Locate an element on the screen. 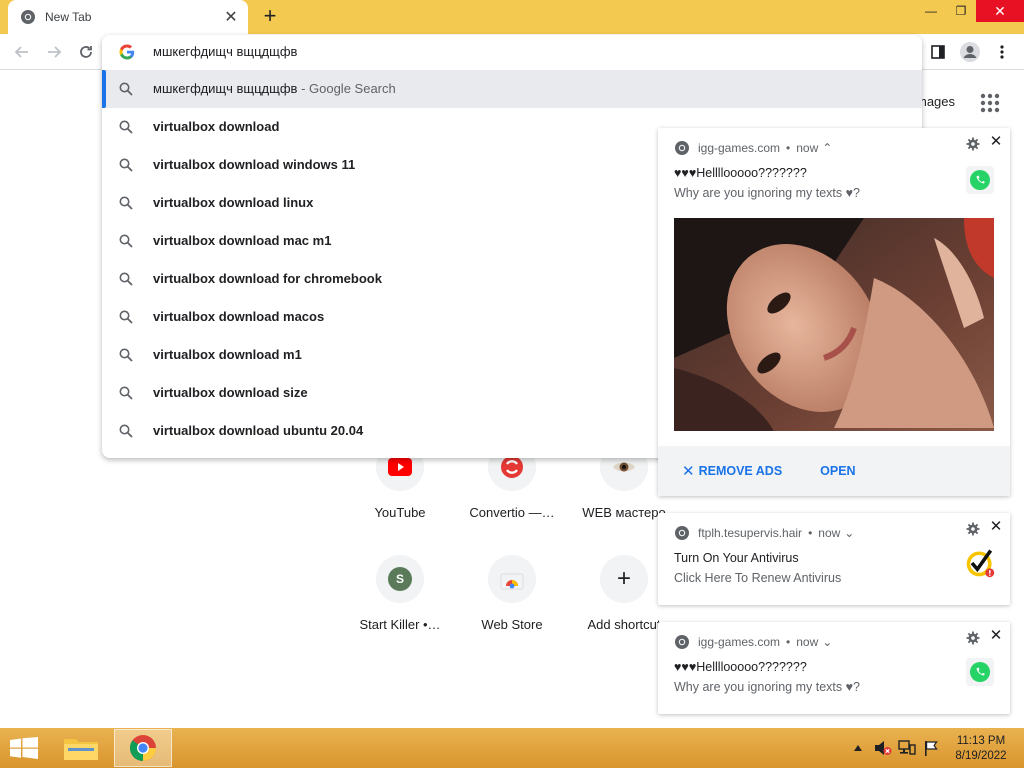 The width and height of the screenshot is (1024, 768). suggestion-text: virtualbox download linux is located at coordinates (233, 202).